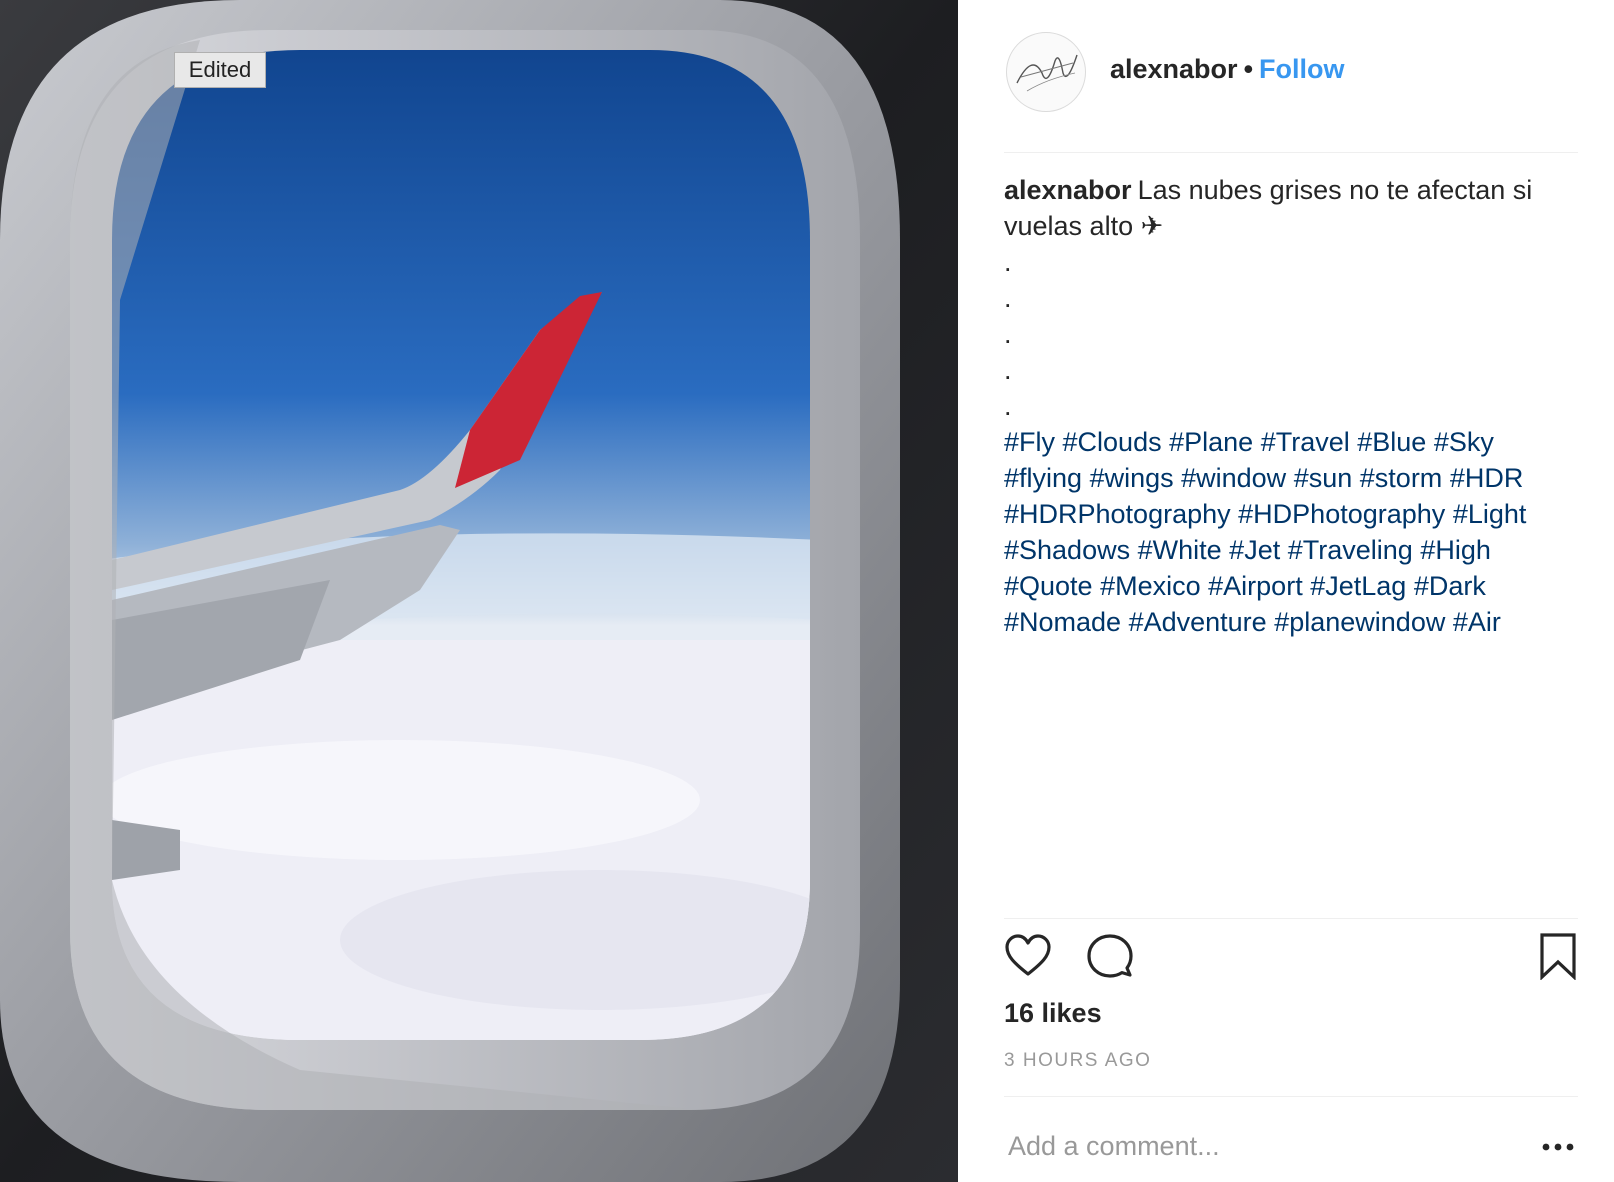 This screenshot has width=1614, height=1182. I want to click on header-user-line: alexnabor • Follow, so click(1227, 69).